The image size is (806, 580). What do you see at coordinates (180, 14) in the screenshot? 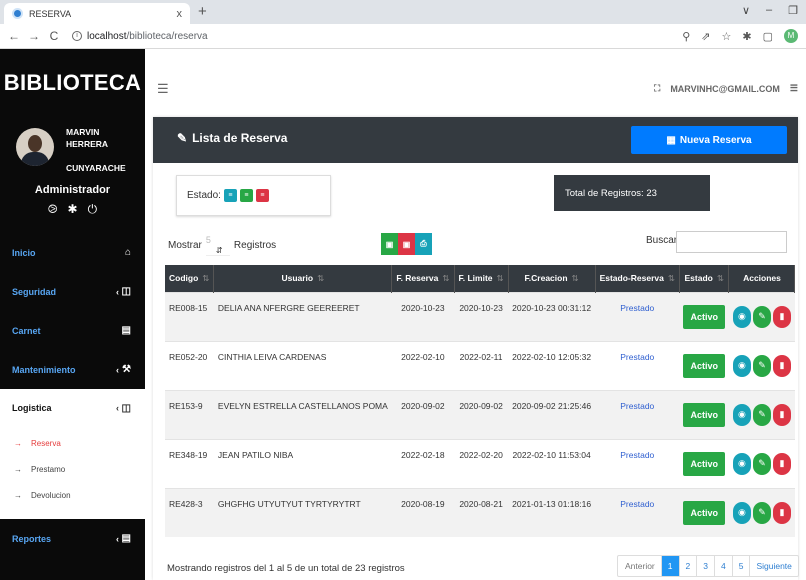
I see `close-tab-icon: x` at bounding box center [180, 14].